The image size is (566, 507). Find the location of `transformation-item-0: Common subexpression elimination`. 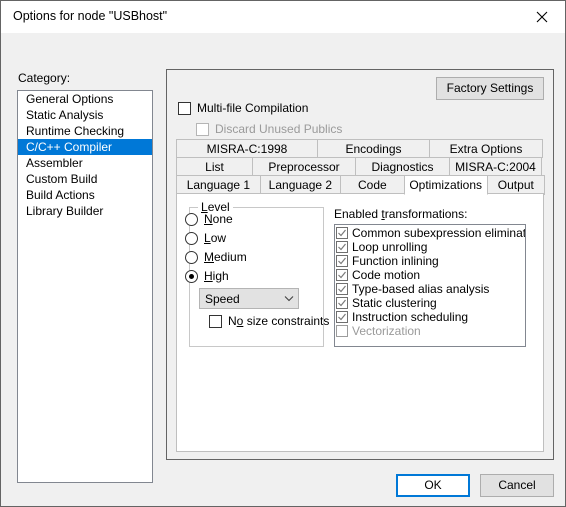

transformation-item-0: Common subexpression elimination is located at coordinates (430, 233).